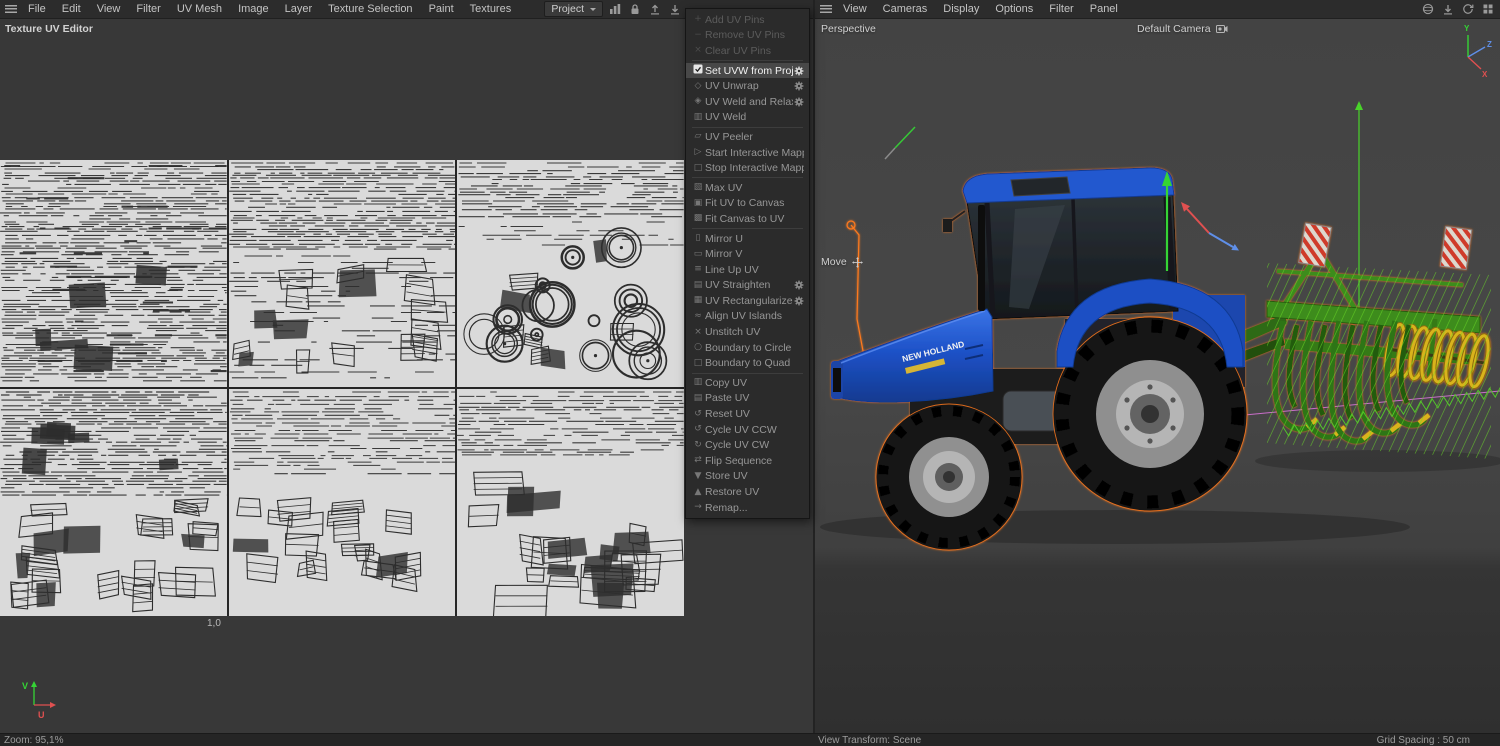  What do you see at coordinates (747, 20) in the screenshot?
I see `menu-item-add-uv-pins: + Add UV Pins` at bounding box center [747, 20].